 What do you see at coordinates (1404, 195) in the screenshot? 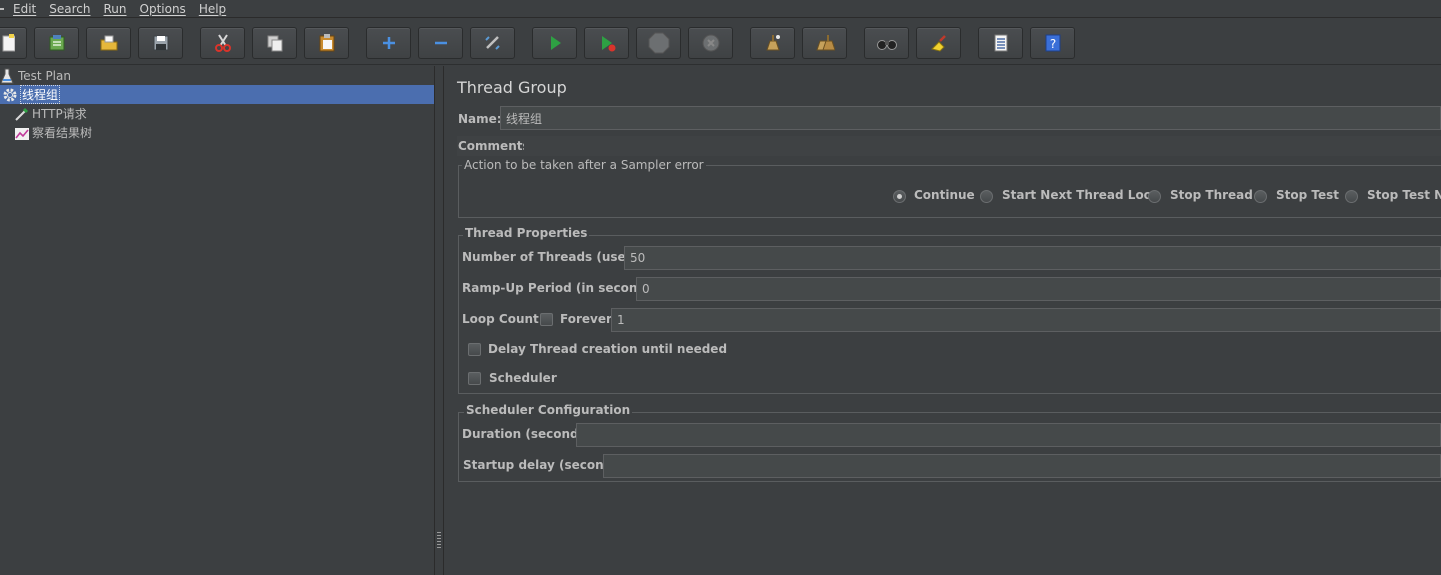
I see `radio-stop-test-now-label: Stop Test Now` at bounding box center [1404, 195].